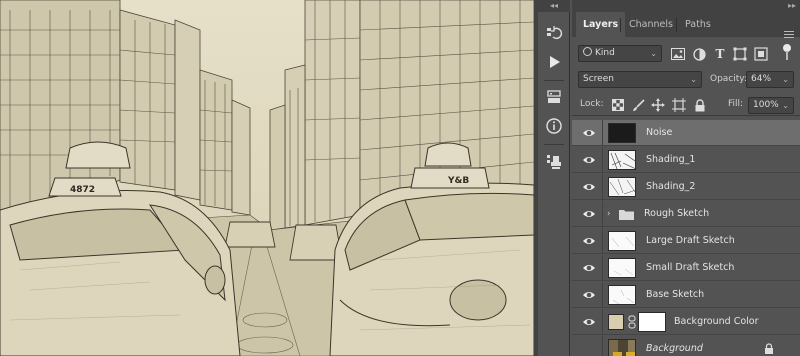  I want to click on layer-row-background: Background, so click(686, 346).